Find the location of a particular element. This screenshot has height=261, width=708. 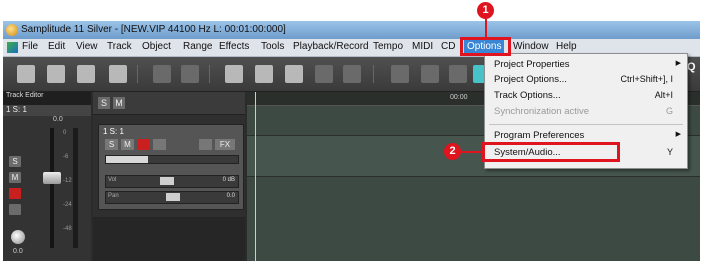

menu-range: Range is located at coordinates (197, 46).